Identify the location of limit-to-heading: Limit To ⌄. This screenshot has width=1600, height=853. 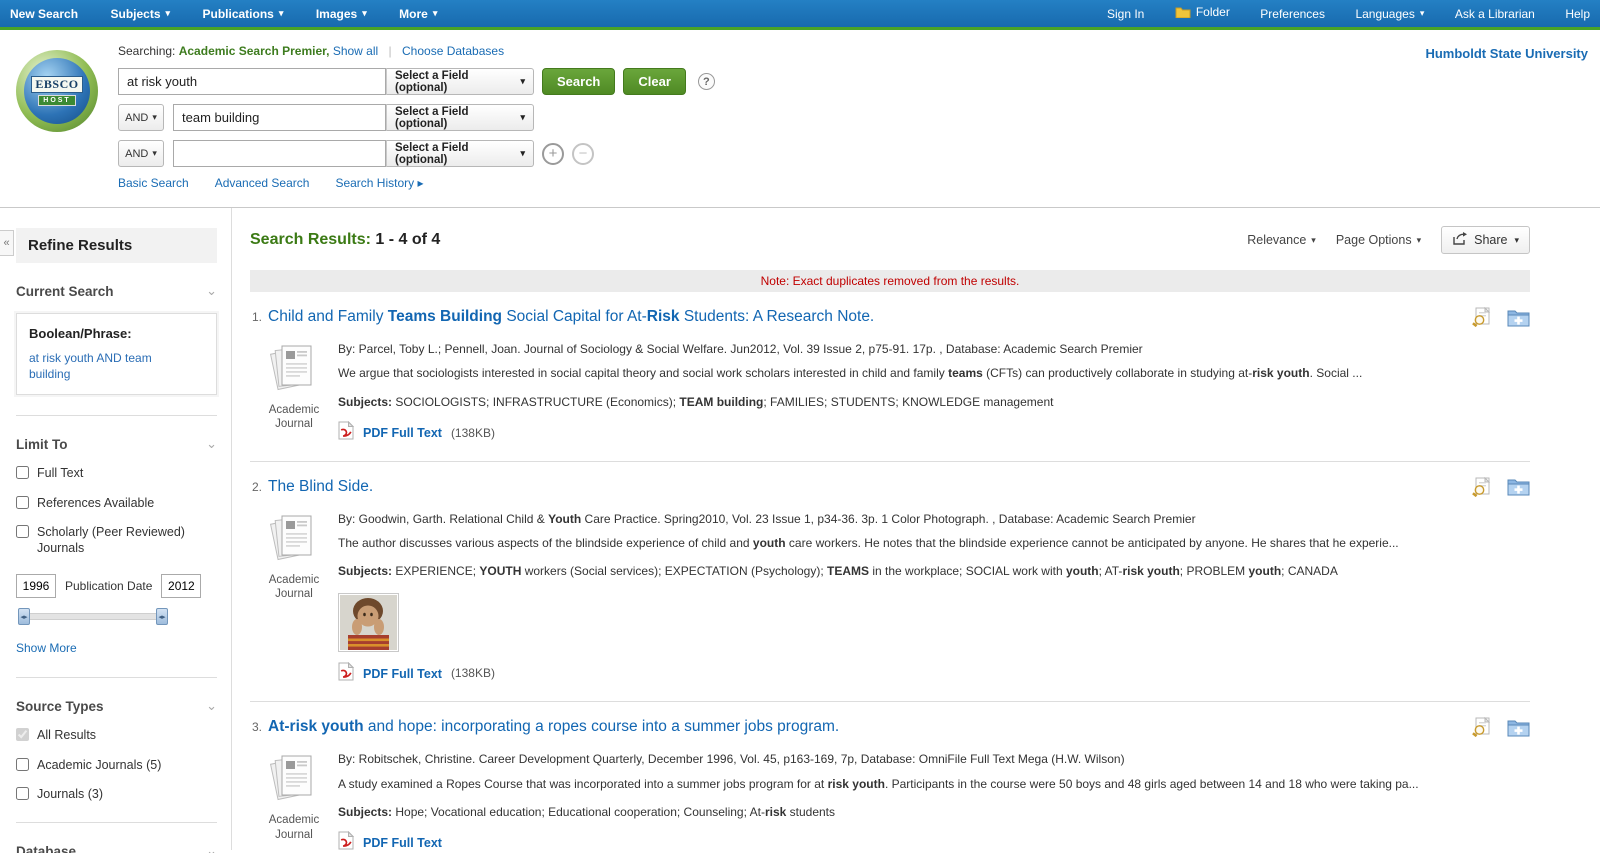
(116, 444).